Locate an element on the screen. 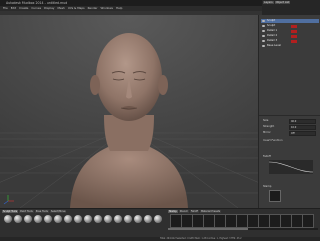 The width and height of the screenshot is (320, 241). top-right-panel: Layers Object List is located at coordinates (291, 7).